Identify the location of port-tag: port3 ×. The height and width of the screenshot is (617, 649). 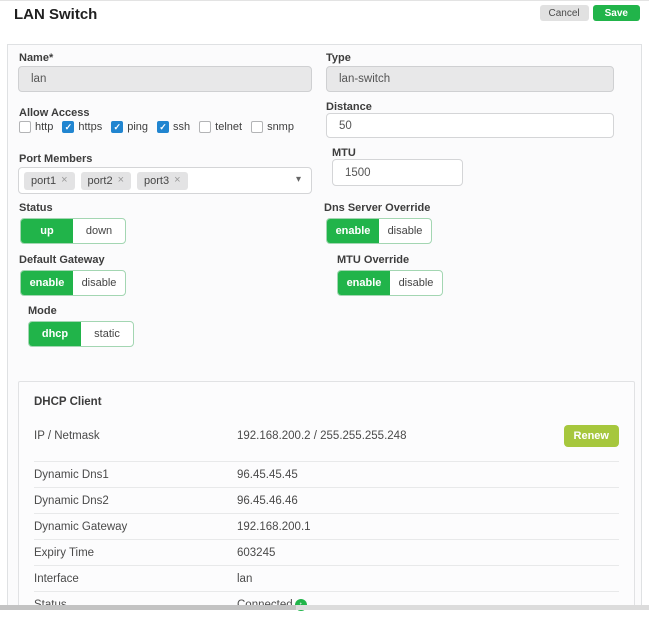
(162, 180).